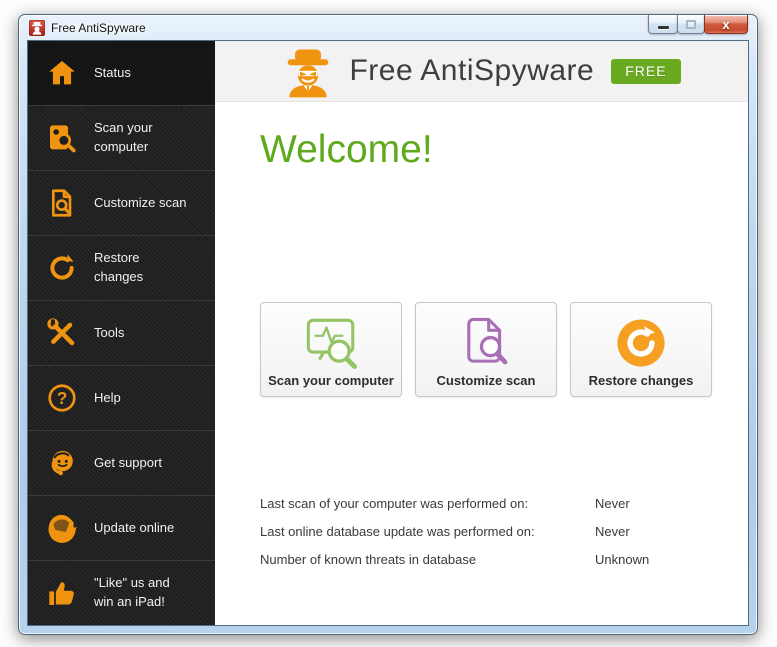 The height and width of the screenshot is (647, 777). Describe the element at coordinates (61, 593) in the screenshot. I see `thumbs-up-icon` at that location.